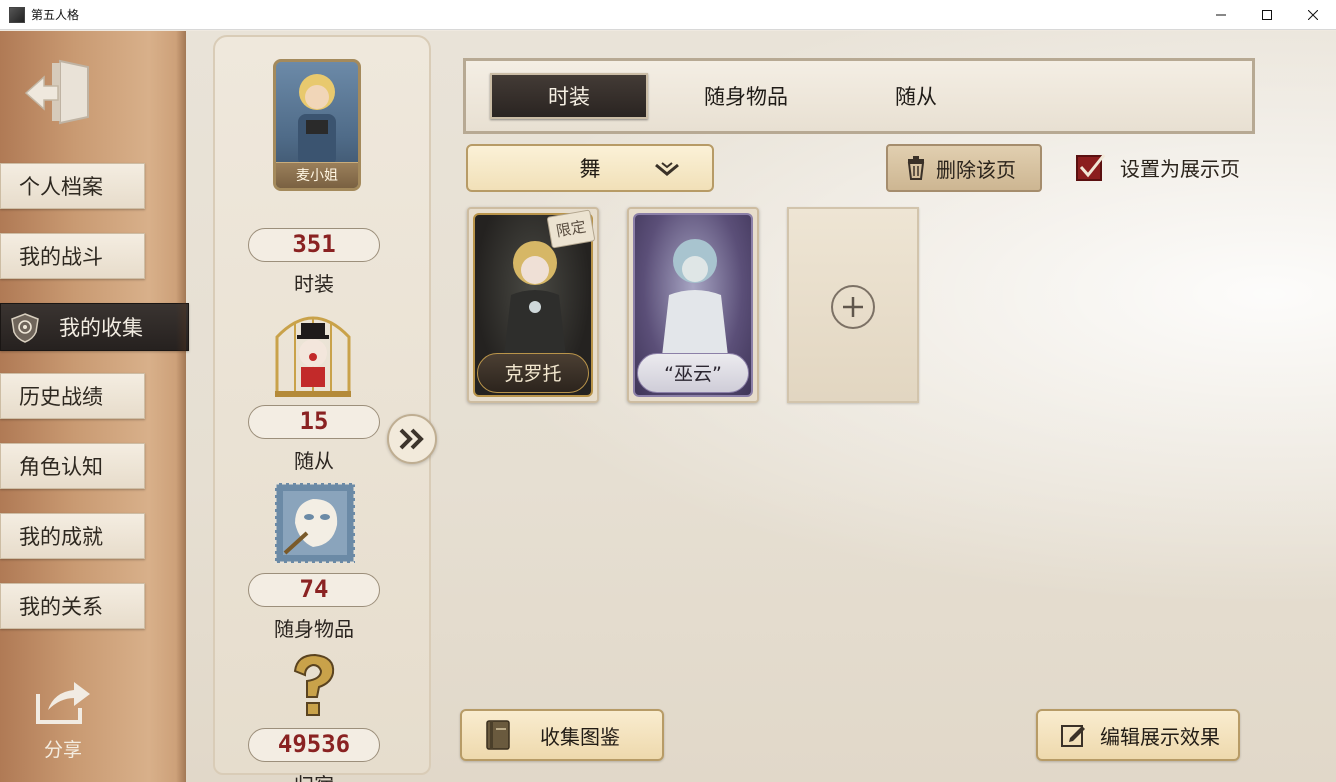 This screenshot has height=782, width=1336. Describe the element at coordinates (916, 168) in the screenshot. I see `trash-icon` at that location.